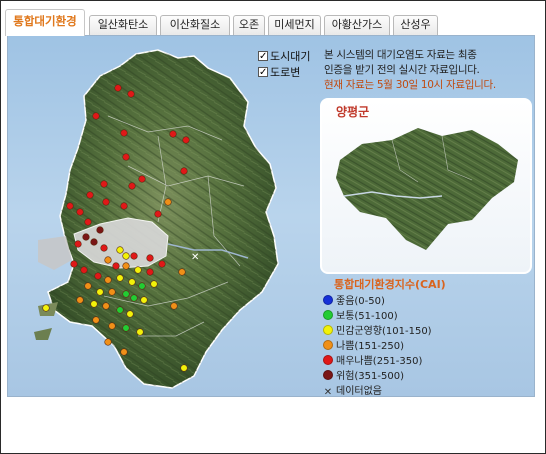 This screenshot has height=454, width=546. Describe the element at coordinates (400, 55) in the screenshot. I see `notice-line-1: 본 시스템의 대기오염도 자료는 최종` at that location.